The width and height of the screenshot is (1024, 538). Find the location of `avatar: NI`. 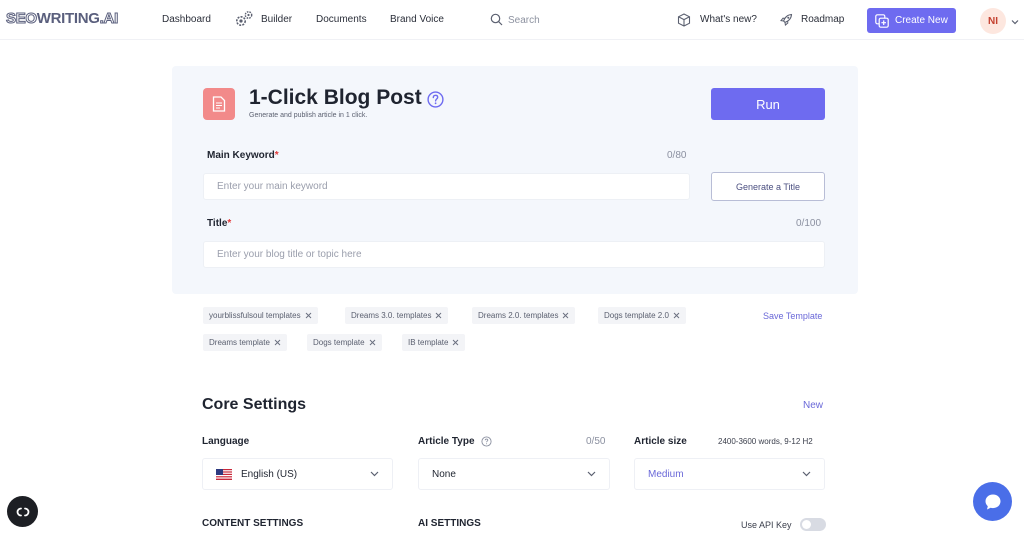

avatar: NI is located at coordinates (993, 21).